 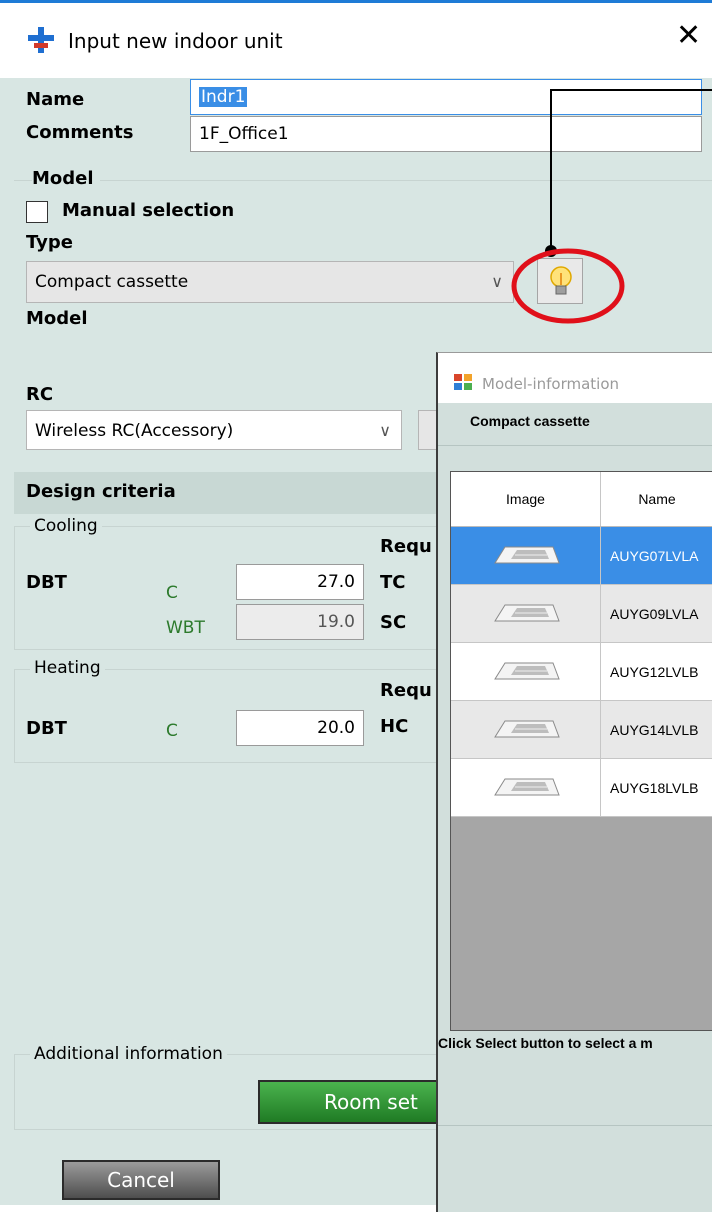 What do you see at coordinates (568, 286) in the screenshot?
I see `highlight-circle` at bounding box center [568, 286].